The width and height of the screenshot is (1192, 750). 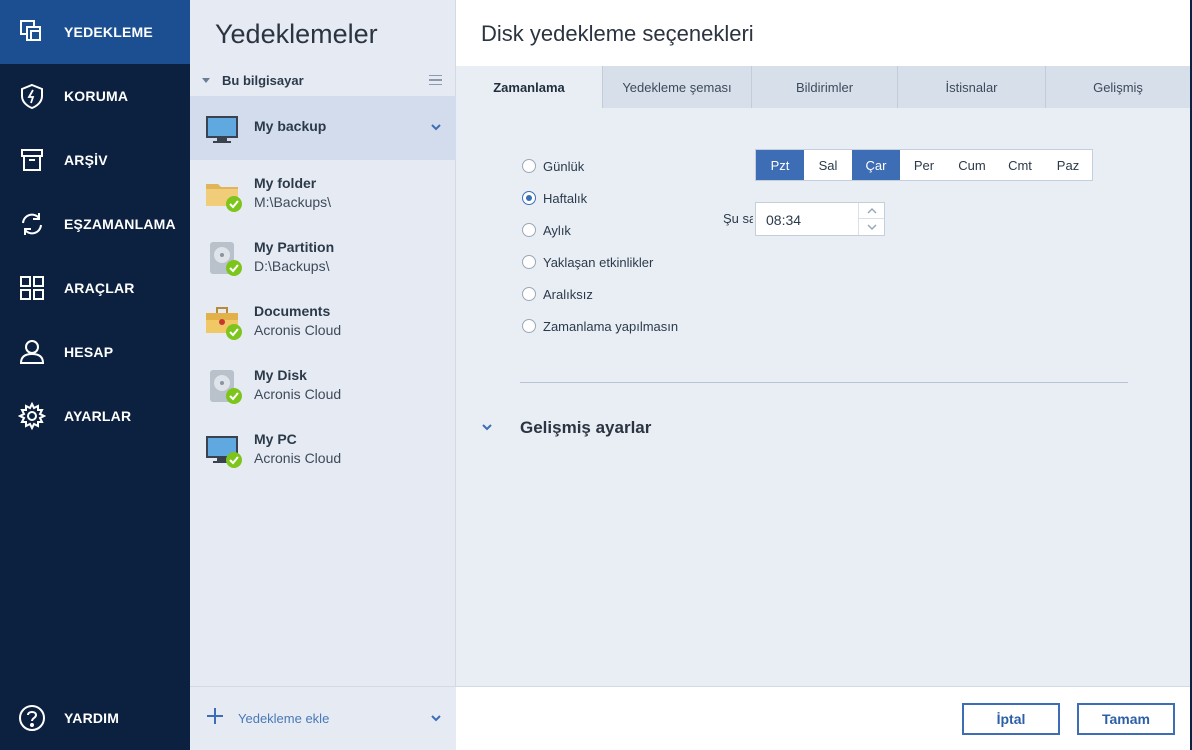 What do you see at coordinates (600, 326) in the screenshot?
I see `radio-no-schedule: Zamanlama yapılmasın` at bounding box center [600, 326].